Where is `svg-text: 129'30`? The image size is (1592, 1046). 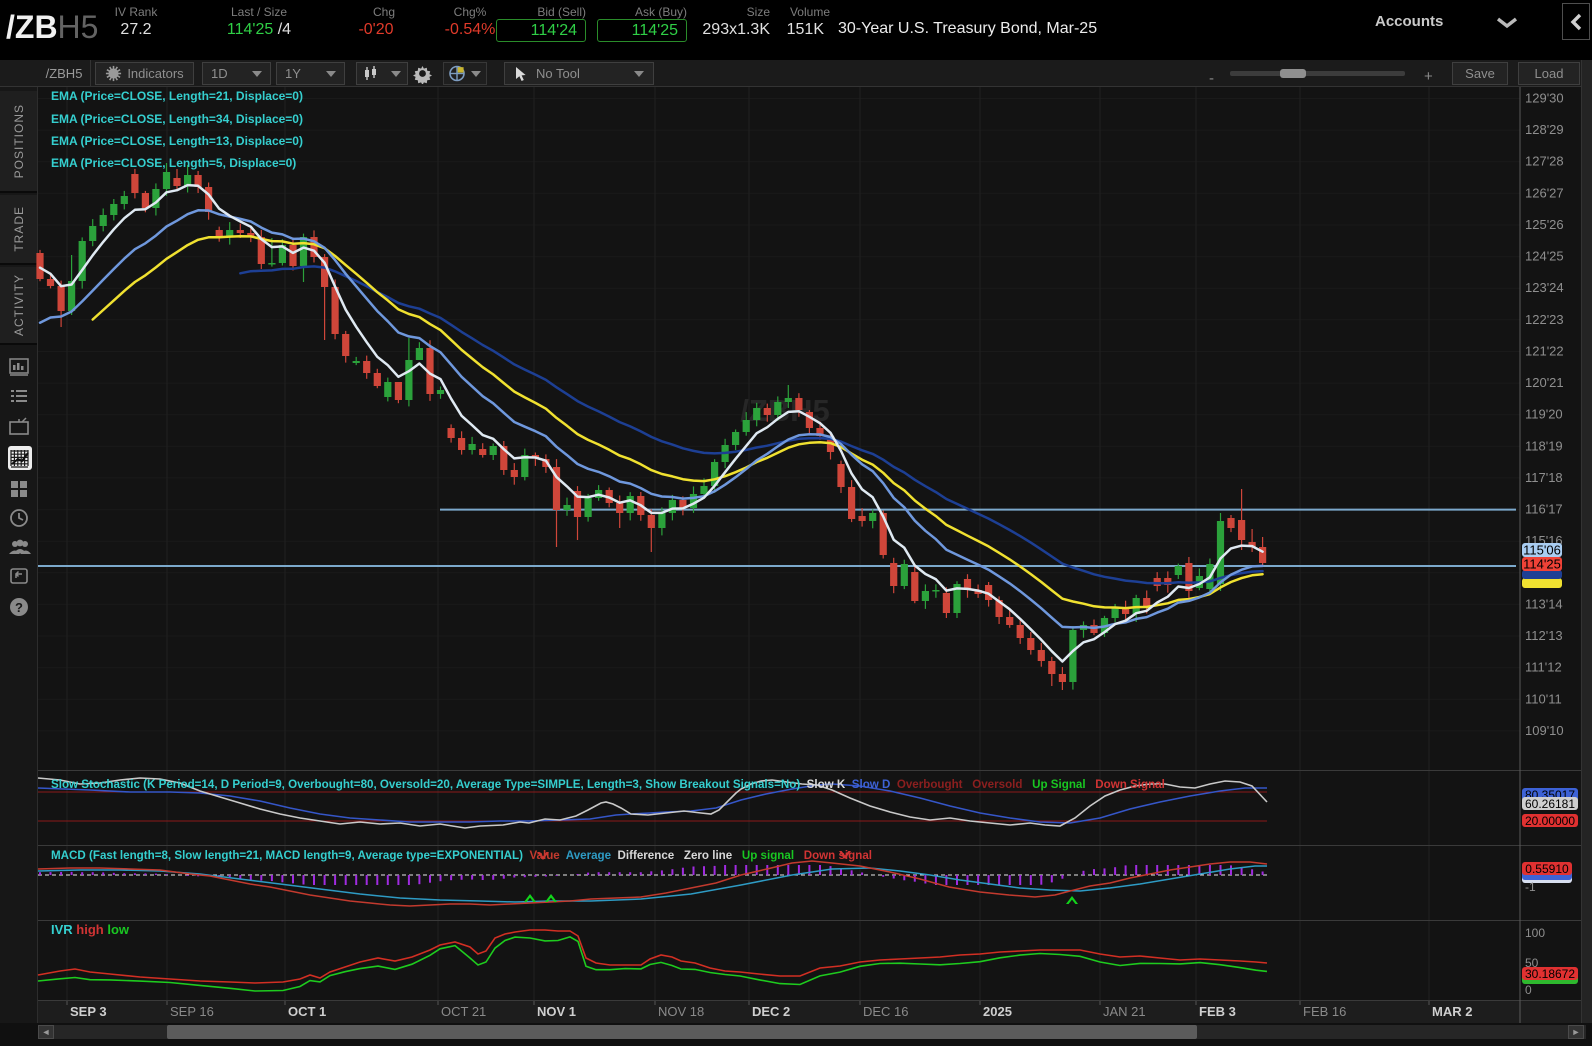
svg-text: 129'30 is located at coordinates (1544, 98).